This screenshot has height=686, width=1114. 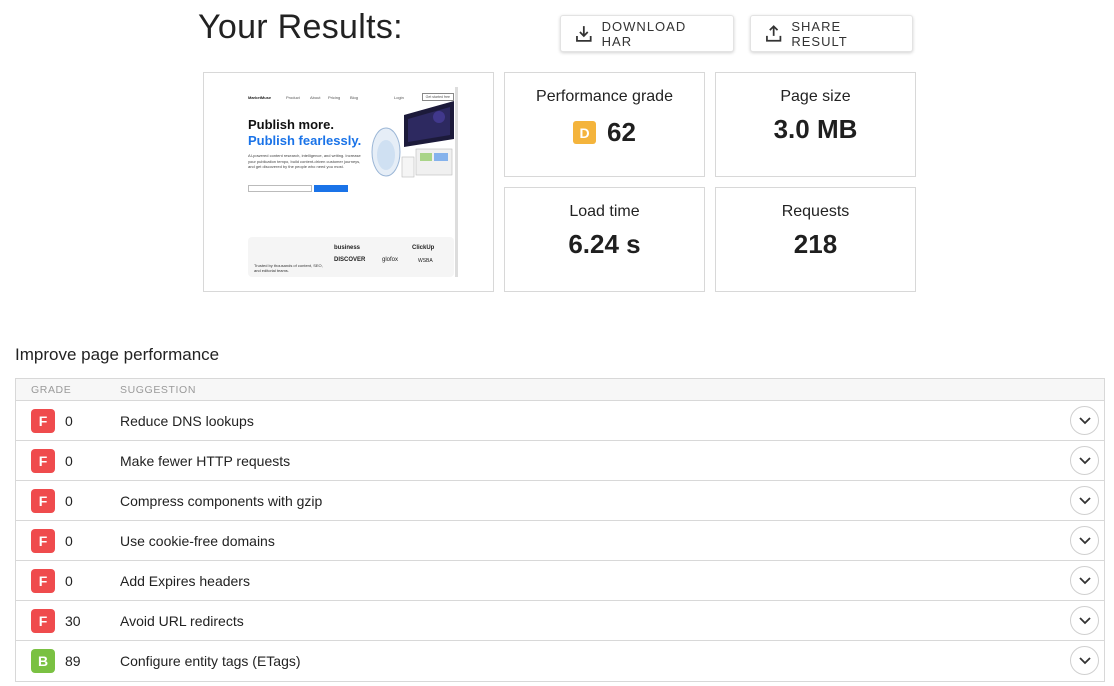 I want to click on thumb-headline-1: Publish more., so click(x=291, y=124).